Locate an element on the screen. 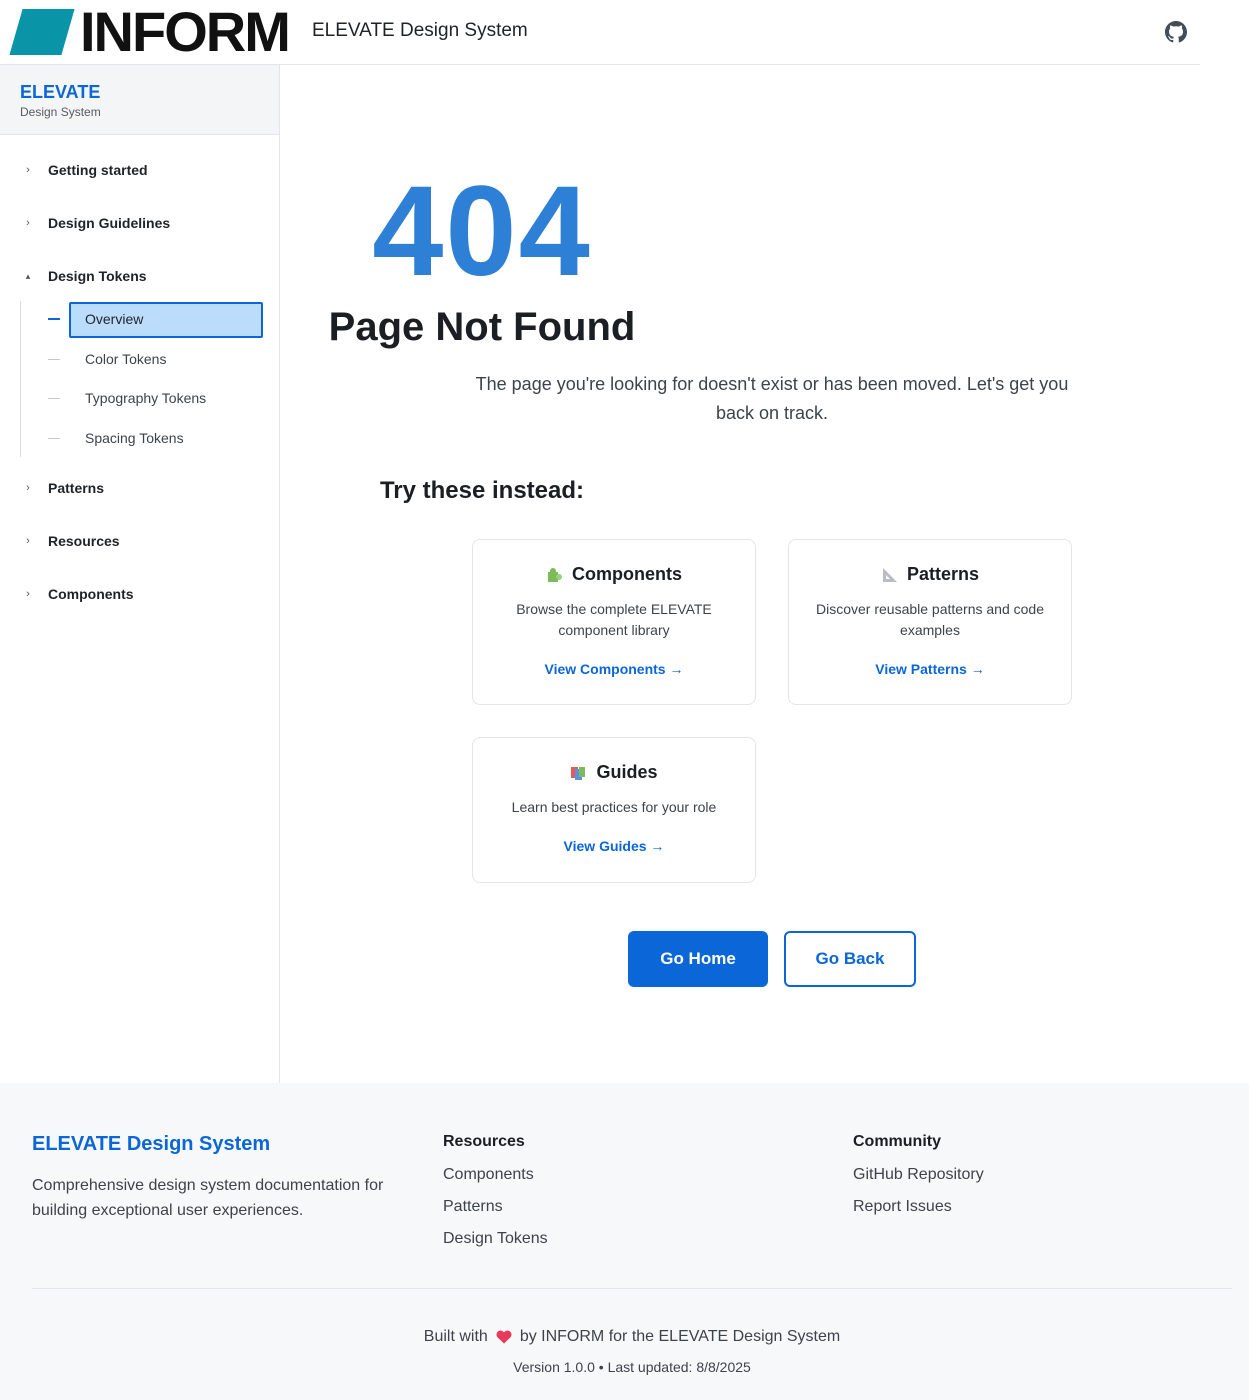 The width and height of the screenshot is (1249, 1400). footer-link-design-tokens: Design Tokens is located at coordinates (495, 1239).